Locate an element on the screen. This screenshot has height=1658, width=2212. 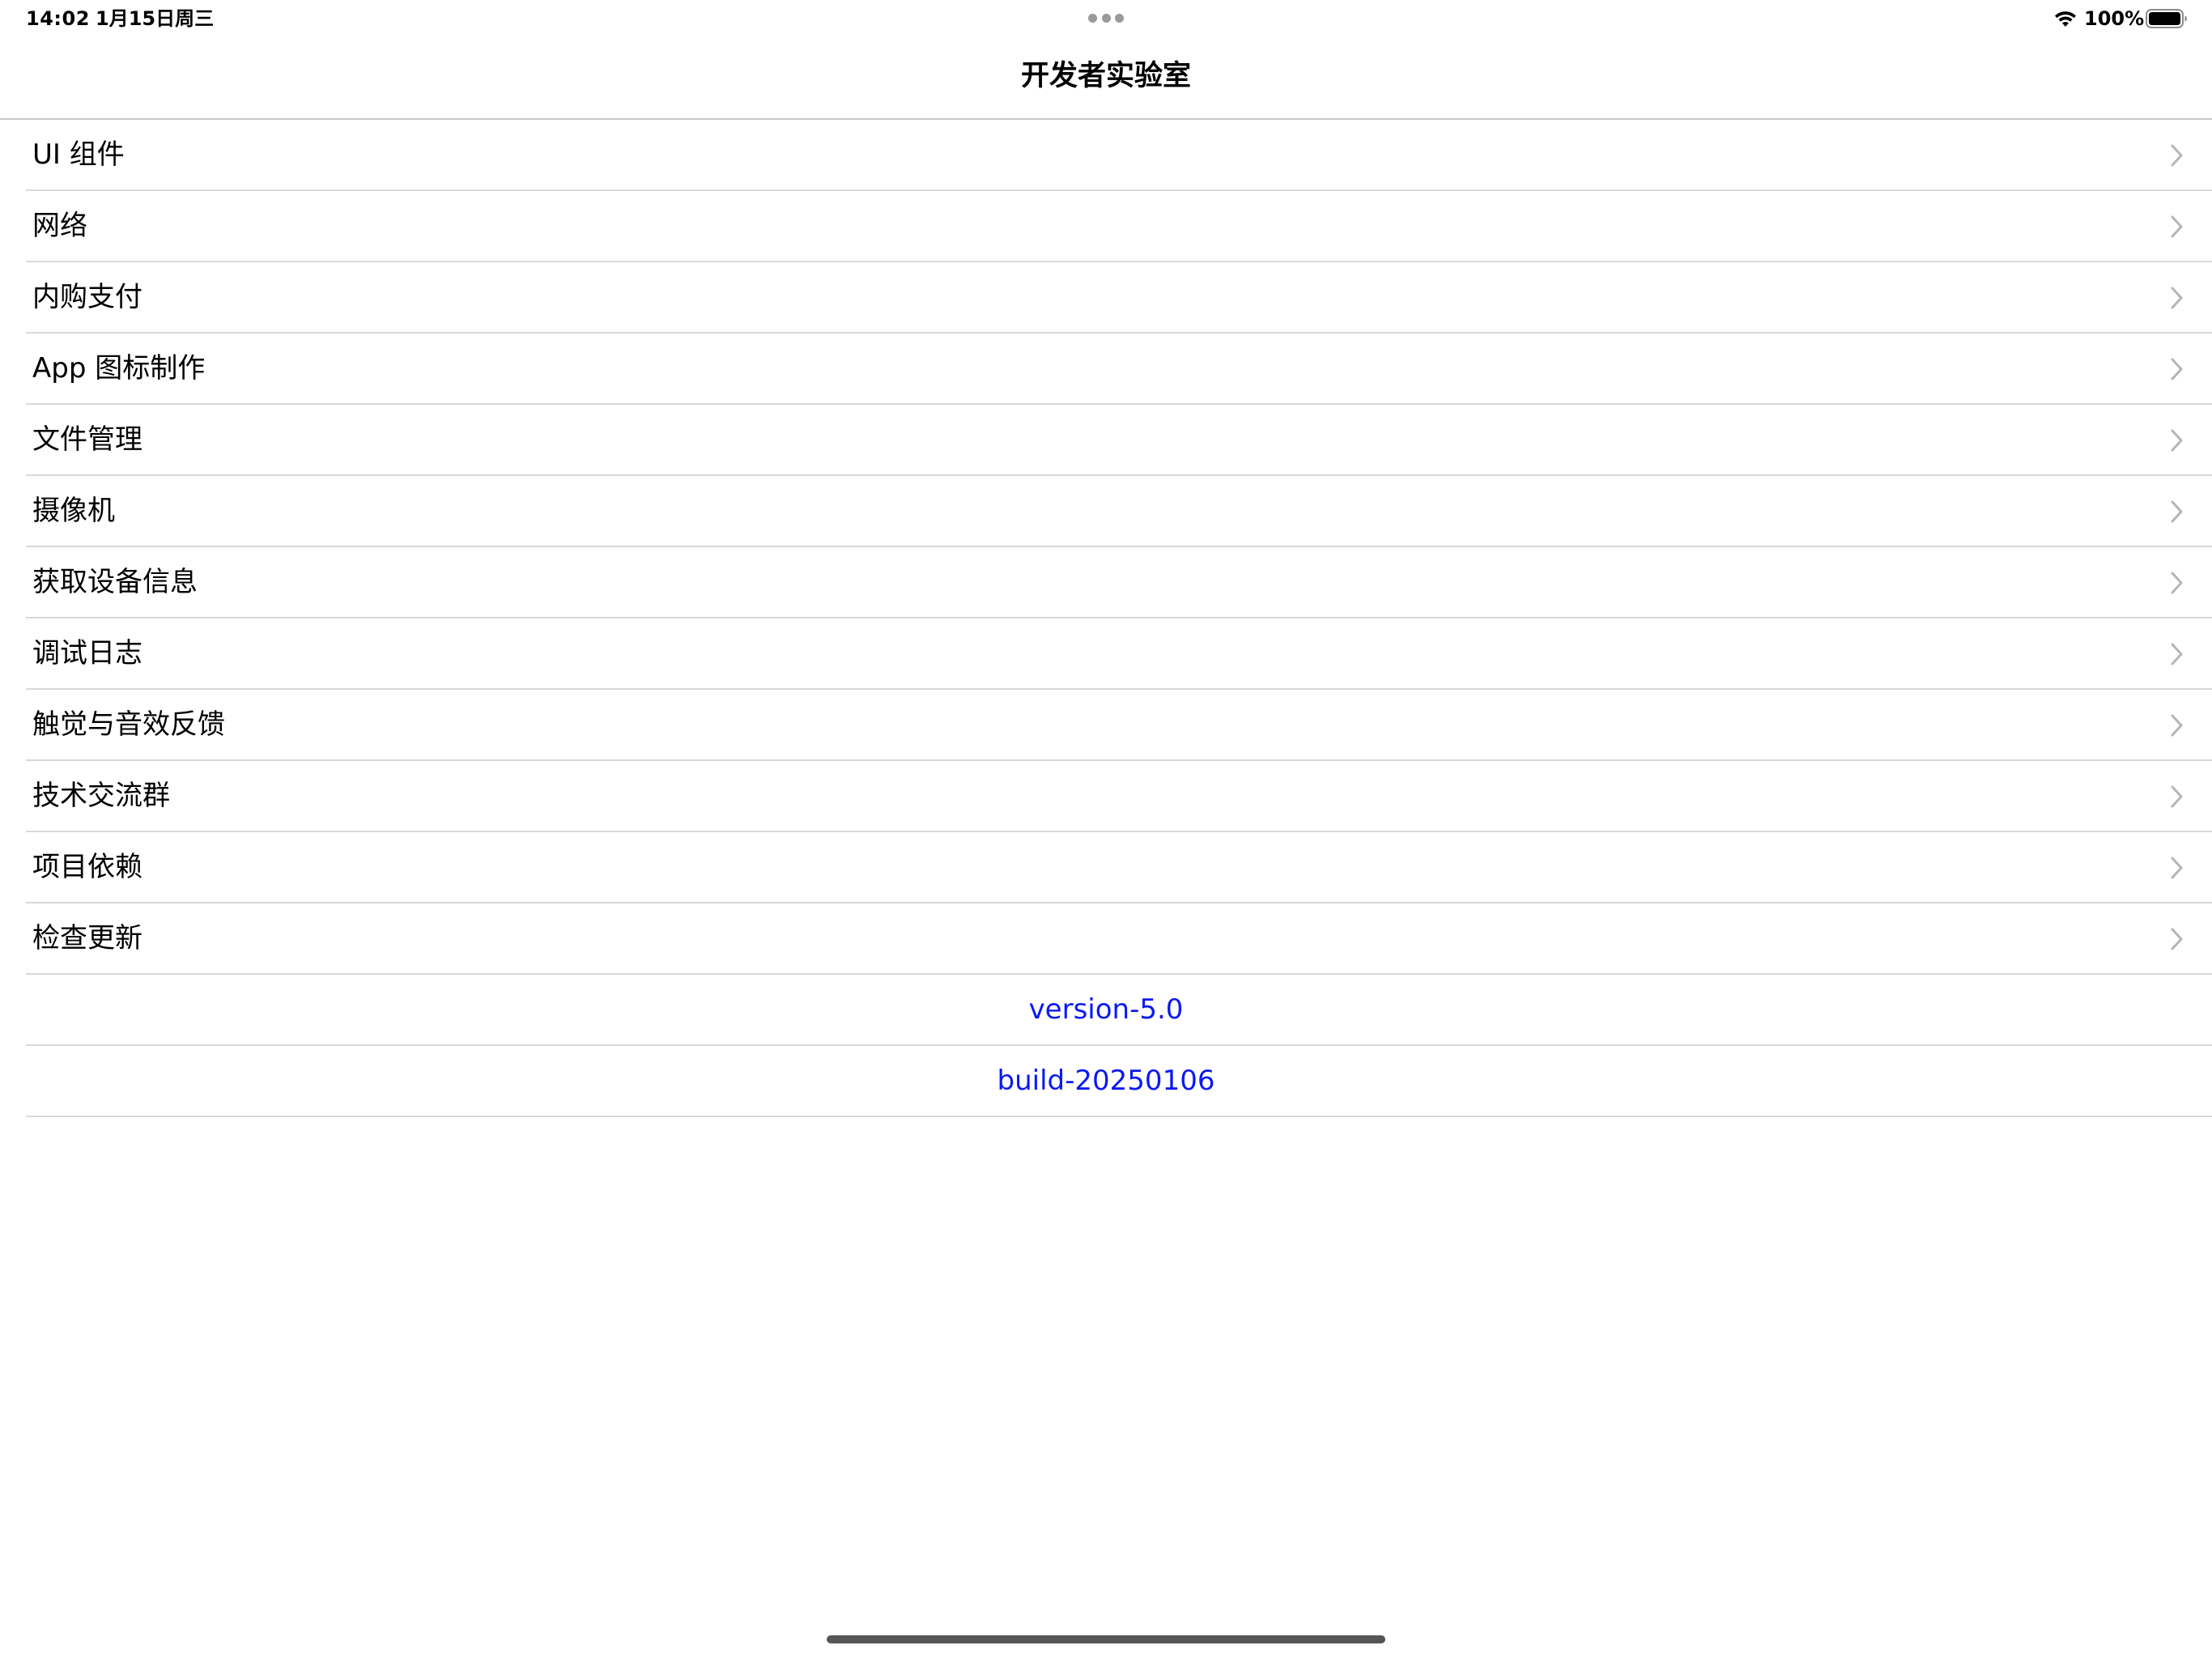
menu-item-label: 网络 is located at coordinates (60, 226).